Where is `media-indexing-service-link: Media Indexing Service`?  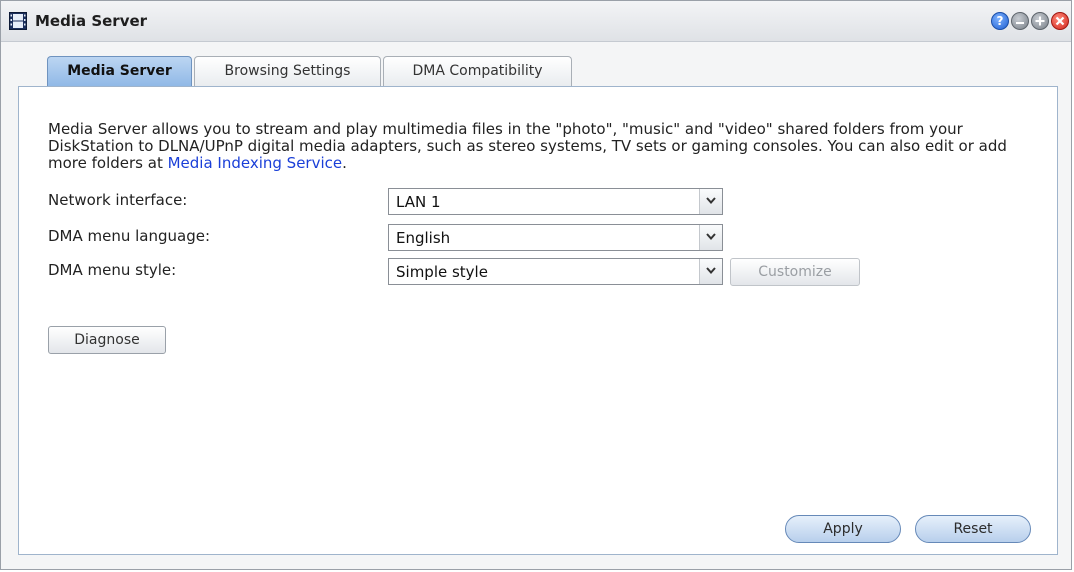 media-indexing-service-link: Media Indexing Service is located at coordinates (255, 163).